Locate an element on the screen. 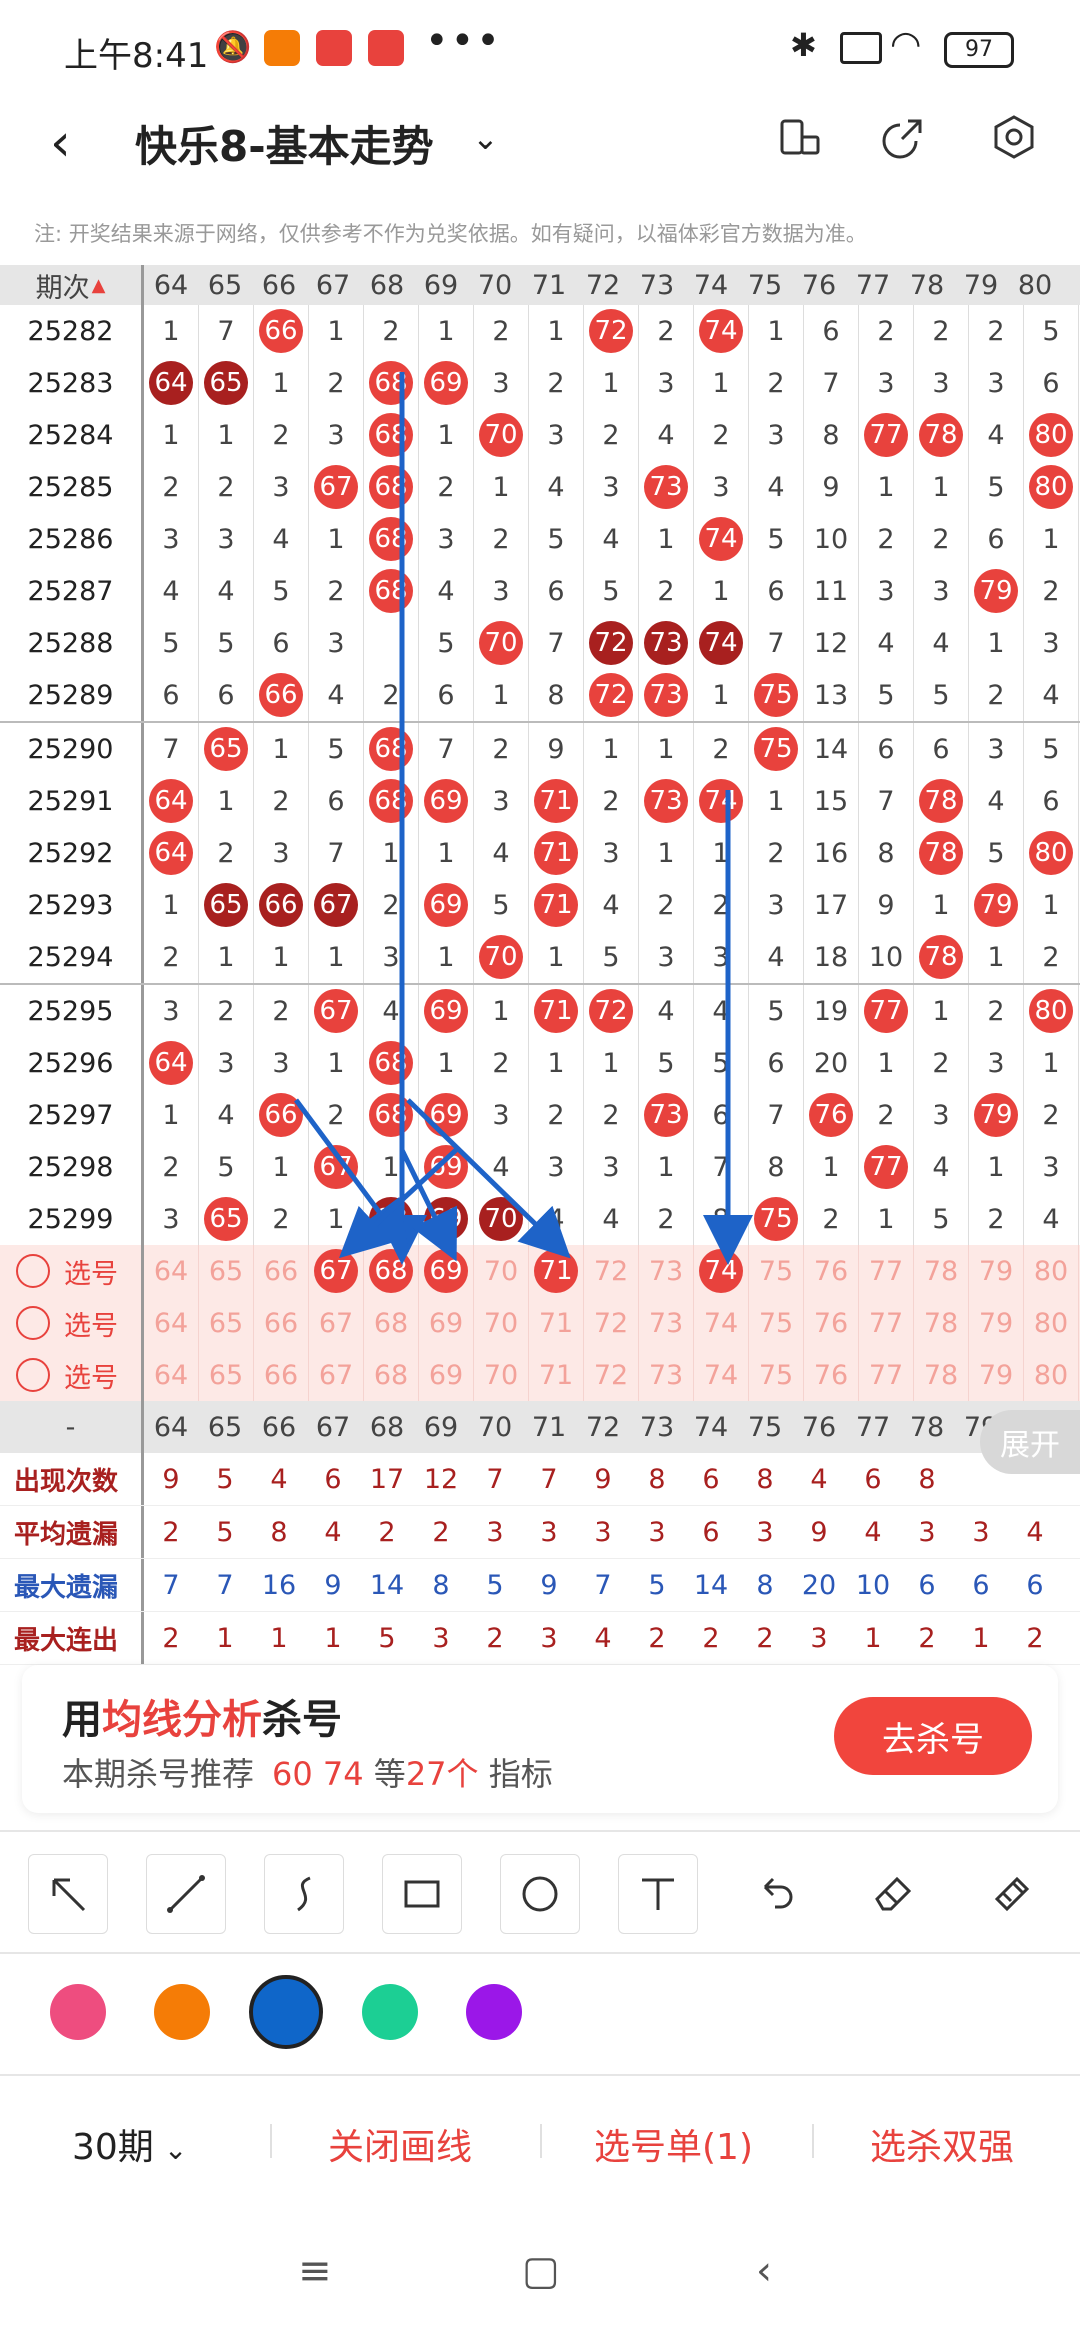 This screenshot has width=1080, height=2340. period-sort-header: 期次 ▲ is located at coordinates (72, 285).